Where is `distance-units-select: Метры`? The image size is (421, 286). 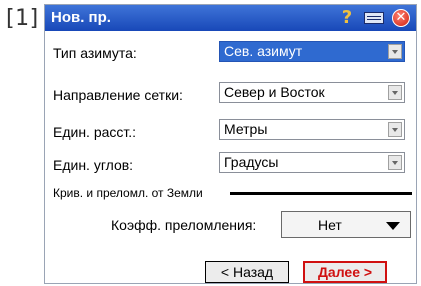 distance-units-select: Метры is located at coordinates (312, 129).